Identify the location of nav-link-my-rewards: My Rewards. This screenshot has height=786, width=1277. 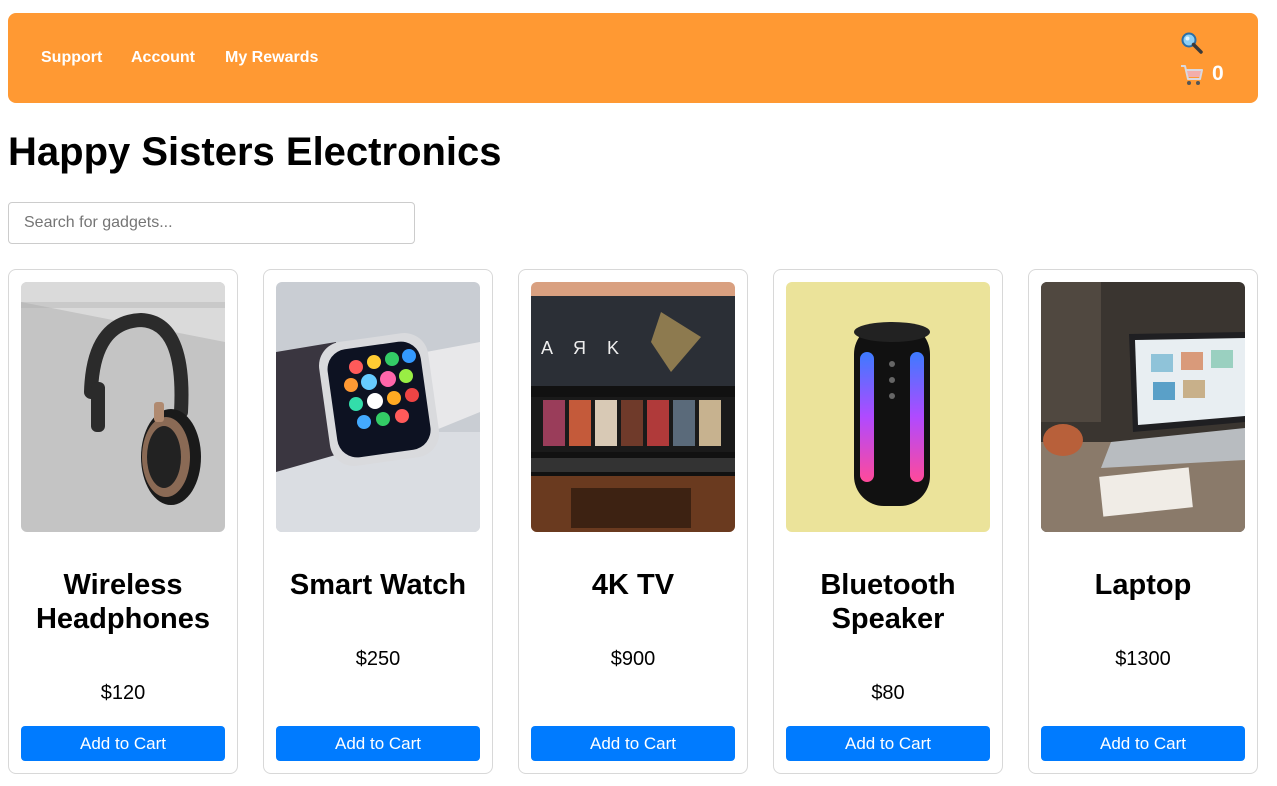
(271, 58).